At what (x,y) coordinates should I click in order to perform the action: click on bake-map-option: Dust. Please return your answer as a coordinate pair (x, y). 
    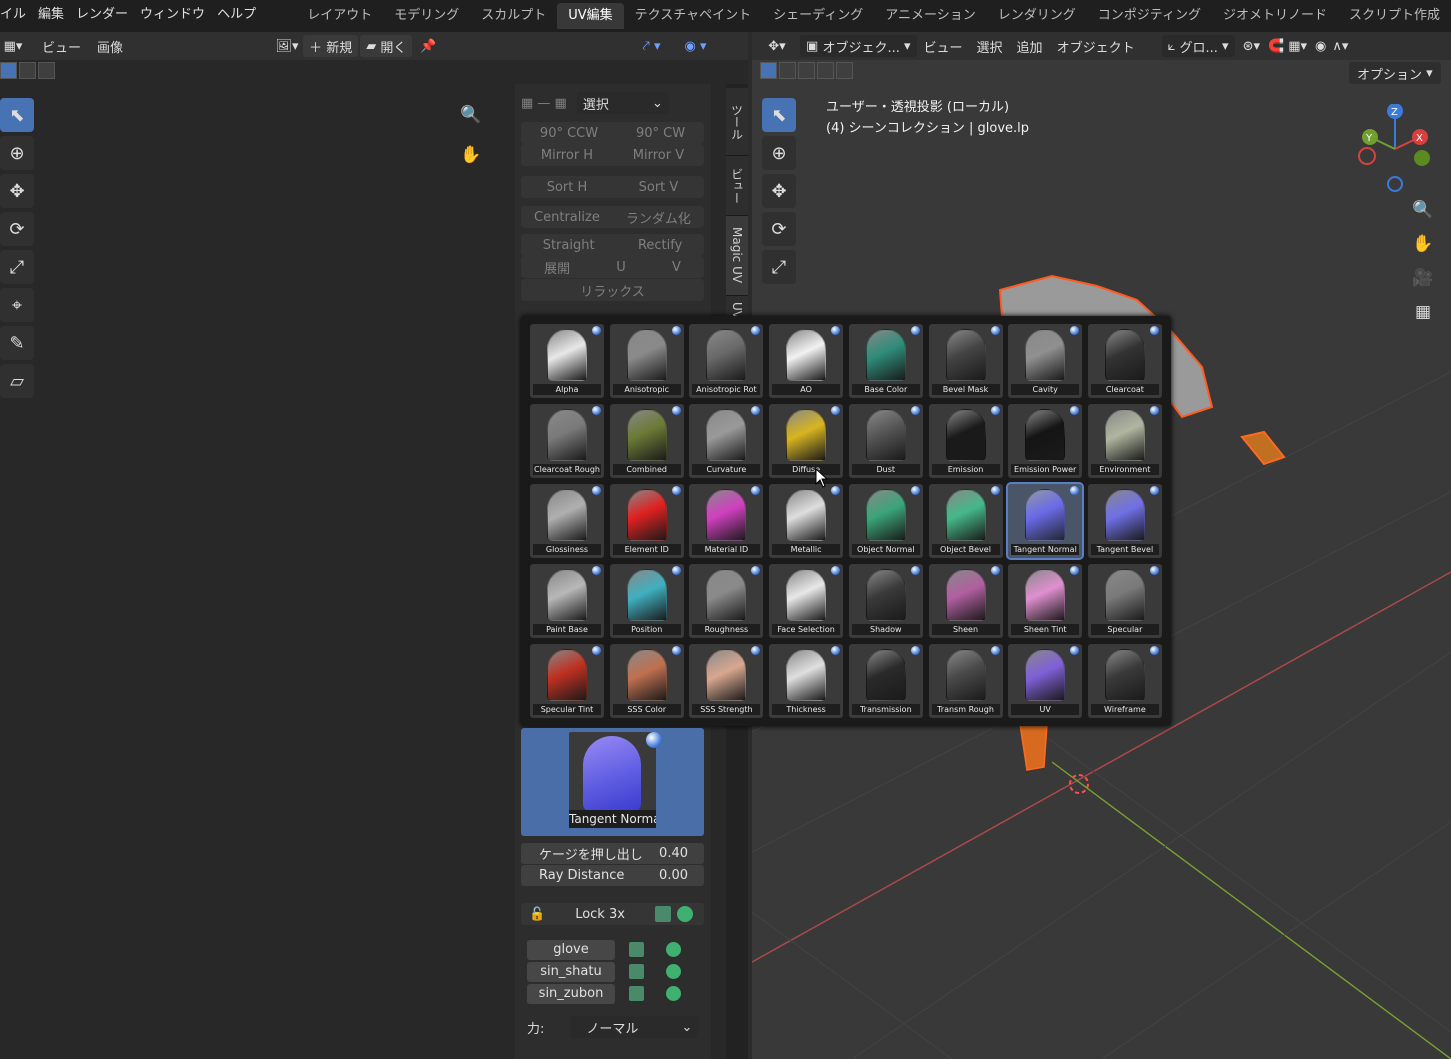
    Looking at the image, I should click on (885, 441).